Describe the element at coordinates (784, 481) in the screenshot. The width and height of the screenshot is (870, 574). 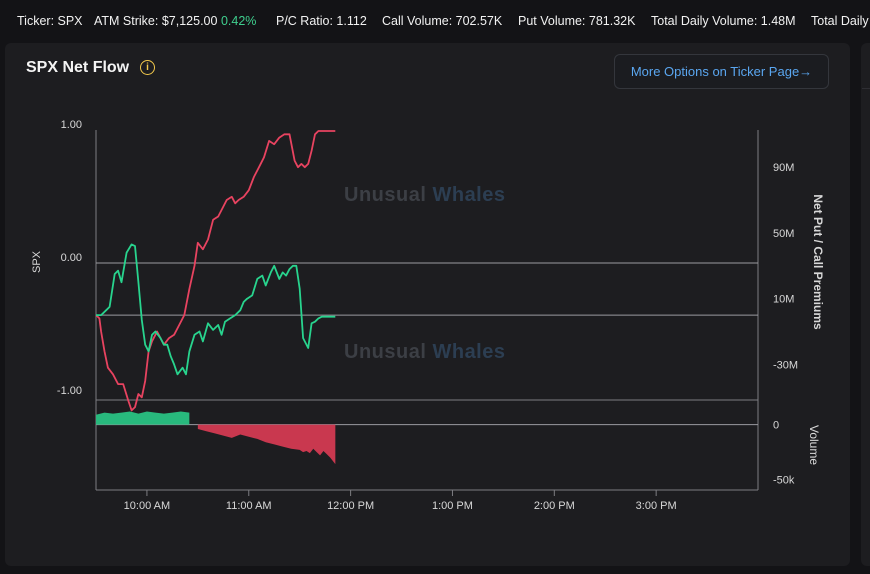
I see `volume-tick-label: -50k` at that location.